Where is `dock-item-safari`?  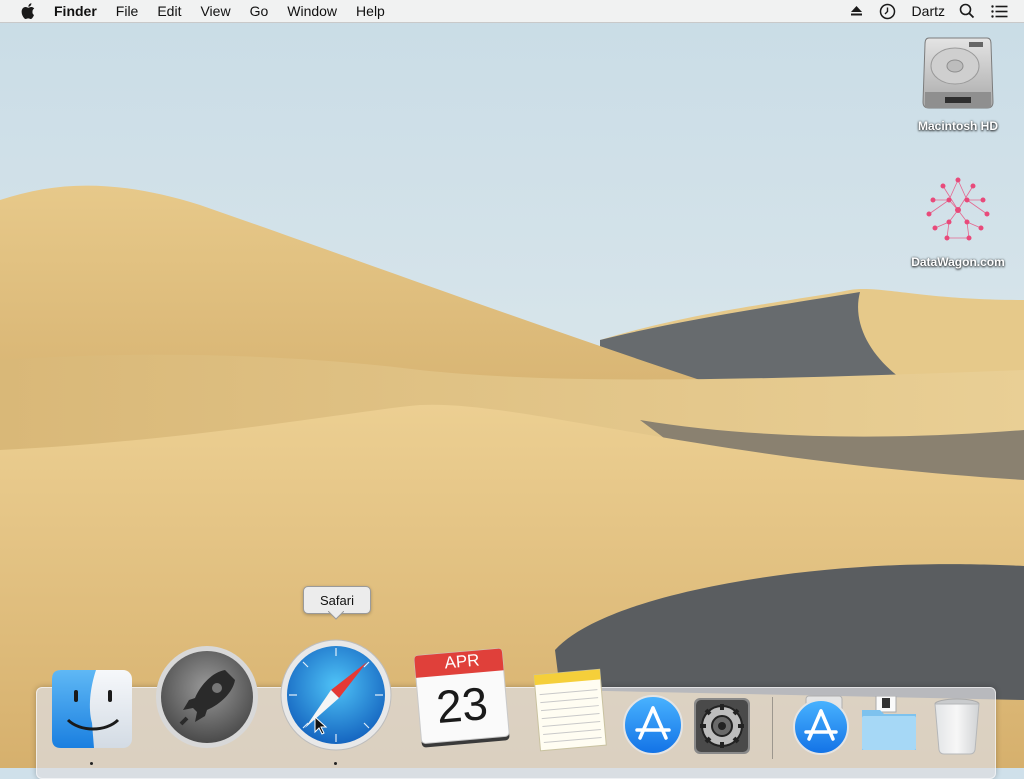 dock-item-safari is located at coordinates (336, 697).